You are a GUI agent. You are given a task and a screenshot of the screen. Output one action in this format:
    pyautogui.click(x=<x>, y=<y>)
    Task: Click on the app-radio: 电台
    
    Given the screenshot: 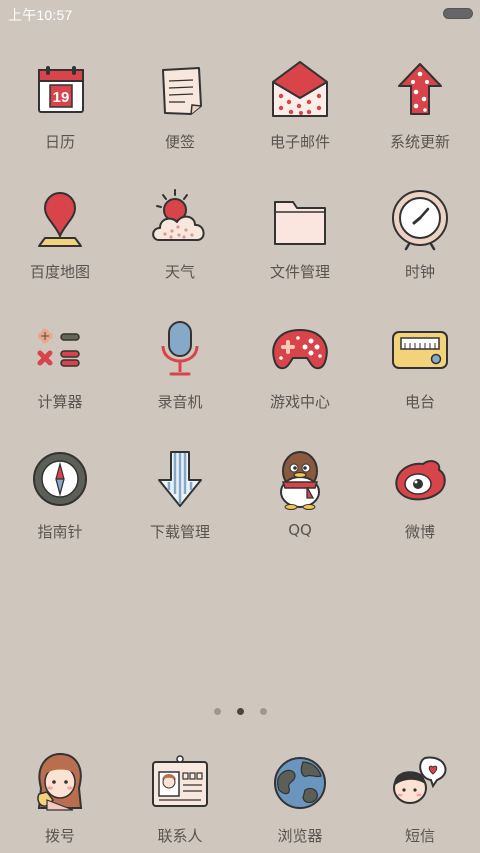 What is the action you would take?
    pyautogui.click(x=420, y=373)
    